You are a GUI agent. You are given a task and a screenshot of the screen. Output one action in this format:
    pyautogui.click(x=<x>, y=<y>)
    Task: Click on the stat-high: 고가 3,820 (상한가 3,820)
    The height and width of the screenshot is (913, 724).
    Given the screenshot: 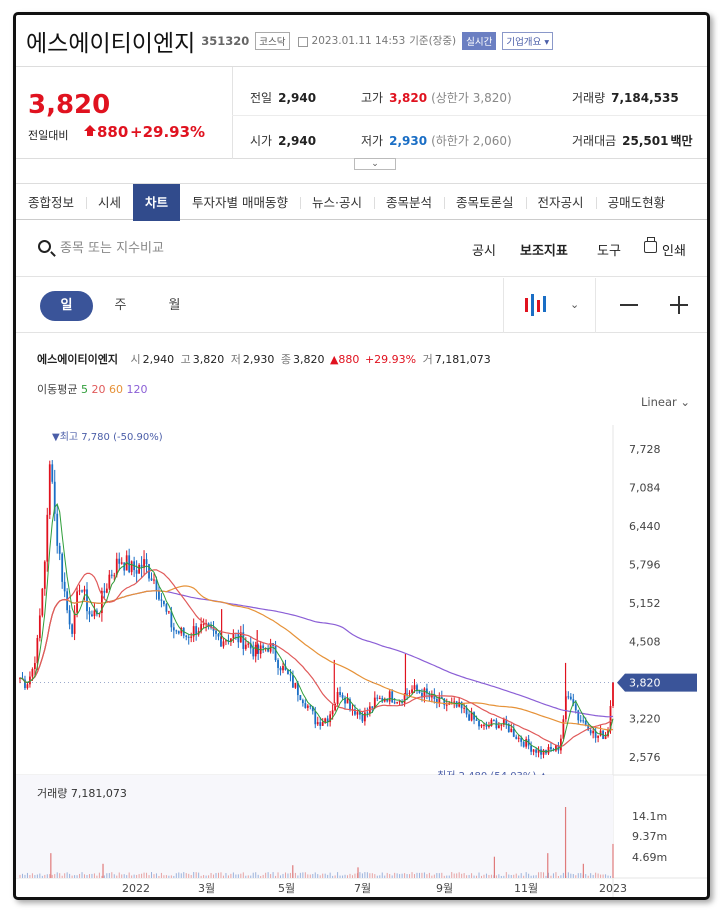 What is the action you would take?
    pyautogui.click(x=436, y=97)
    